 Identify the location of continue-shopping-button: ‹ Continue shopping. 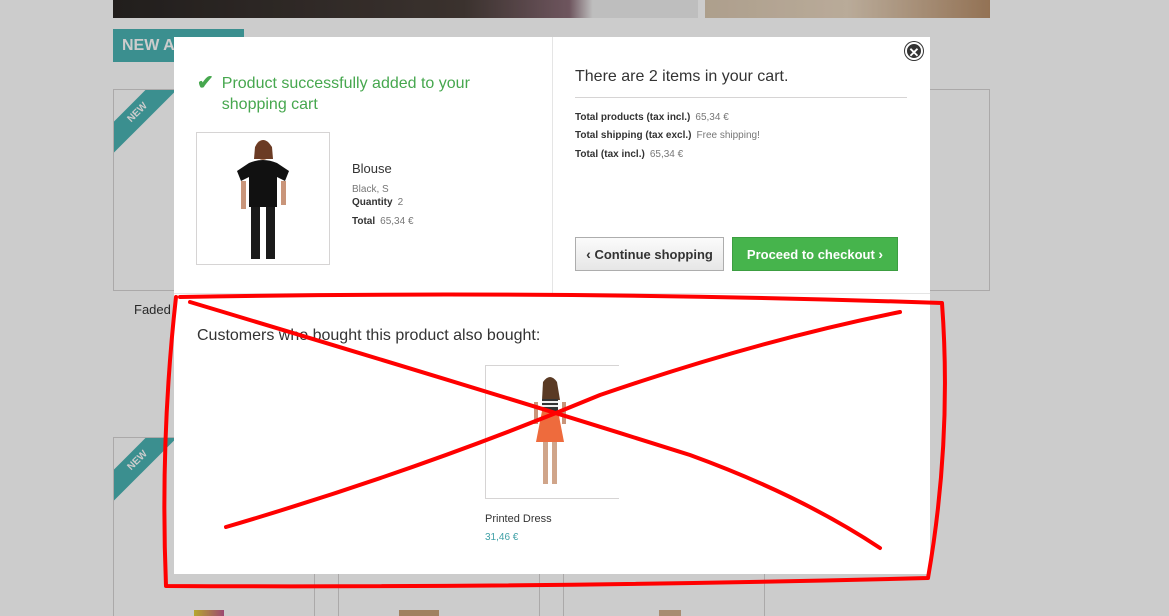
(649, 254).